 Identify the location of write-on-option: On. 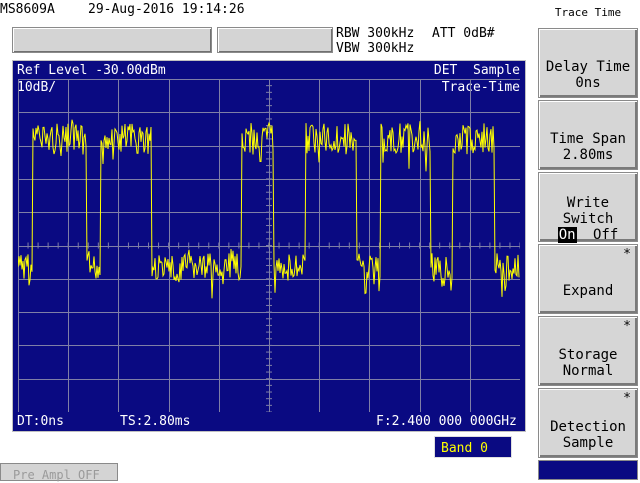
(567, 235).